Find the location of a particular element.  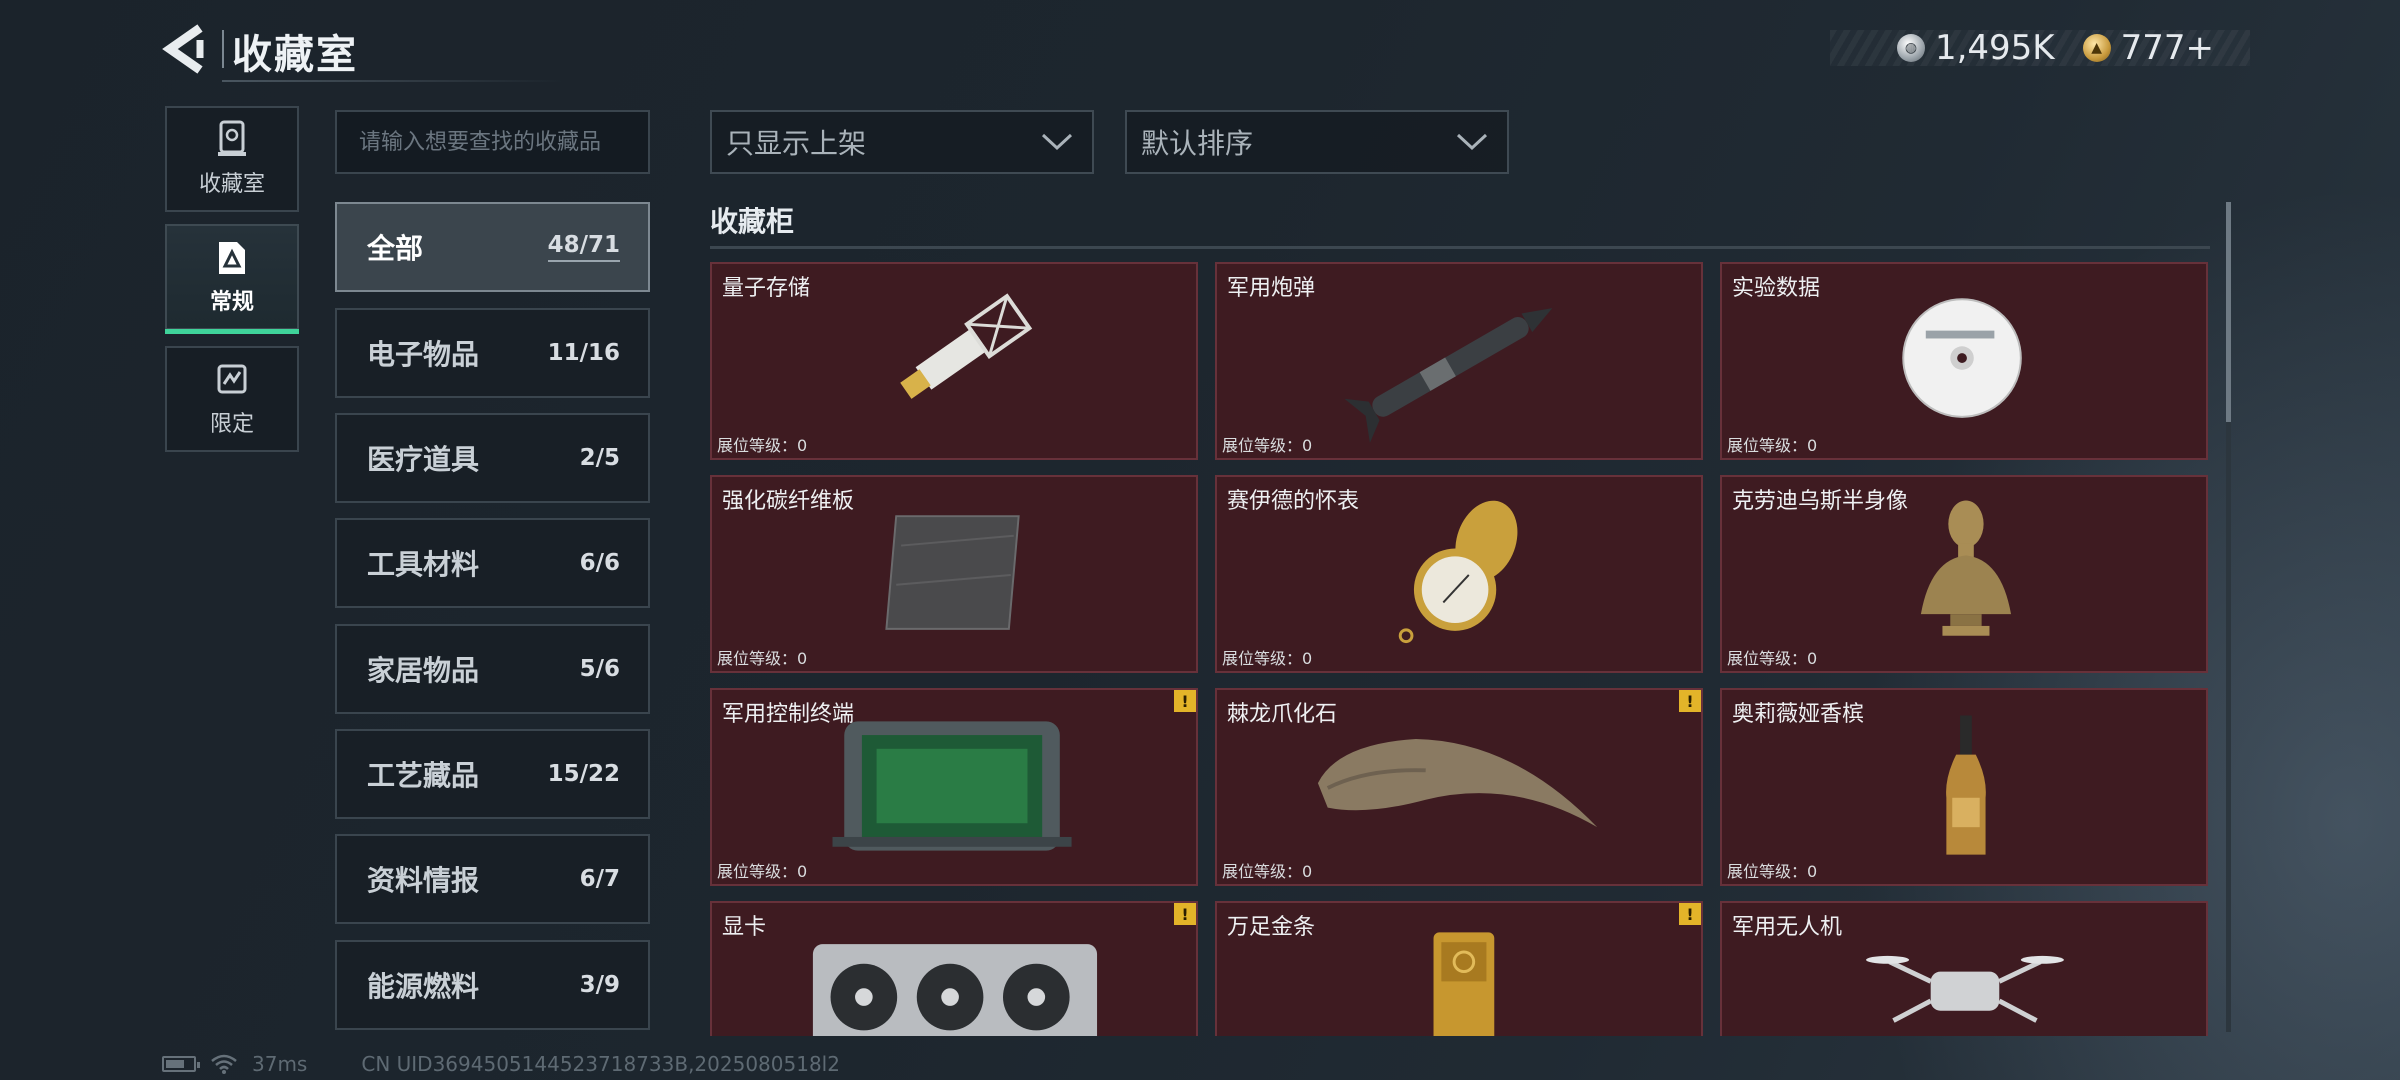

limited-collection-icon is located at coordinates (232, 379).